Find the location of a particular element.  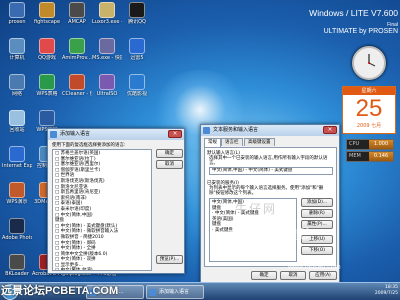

desktop-icon: QQ游戏 is located at coordinates (47, 55).